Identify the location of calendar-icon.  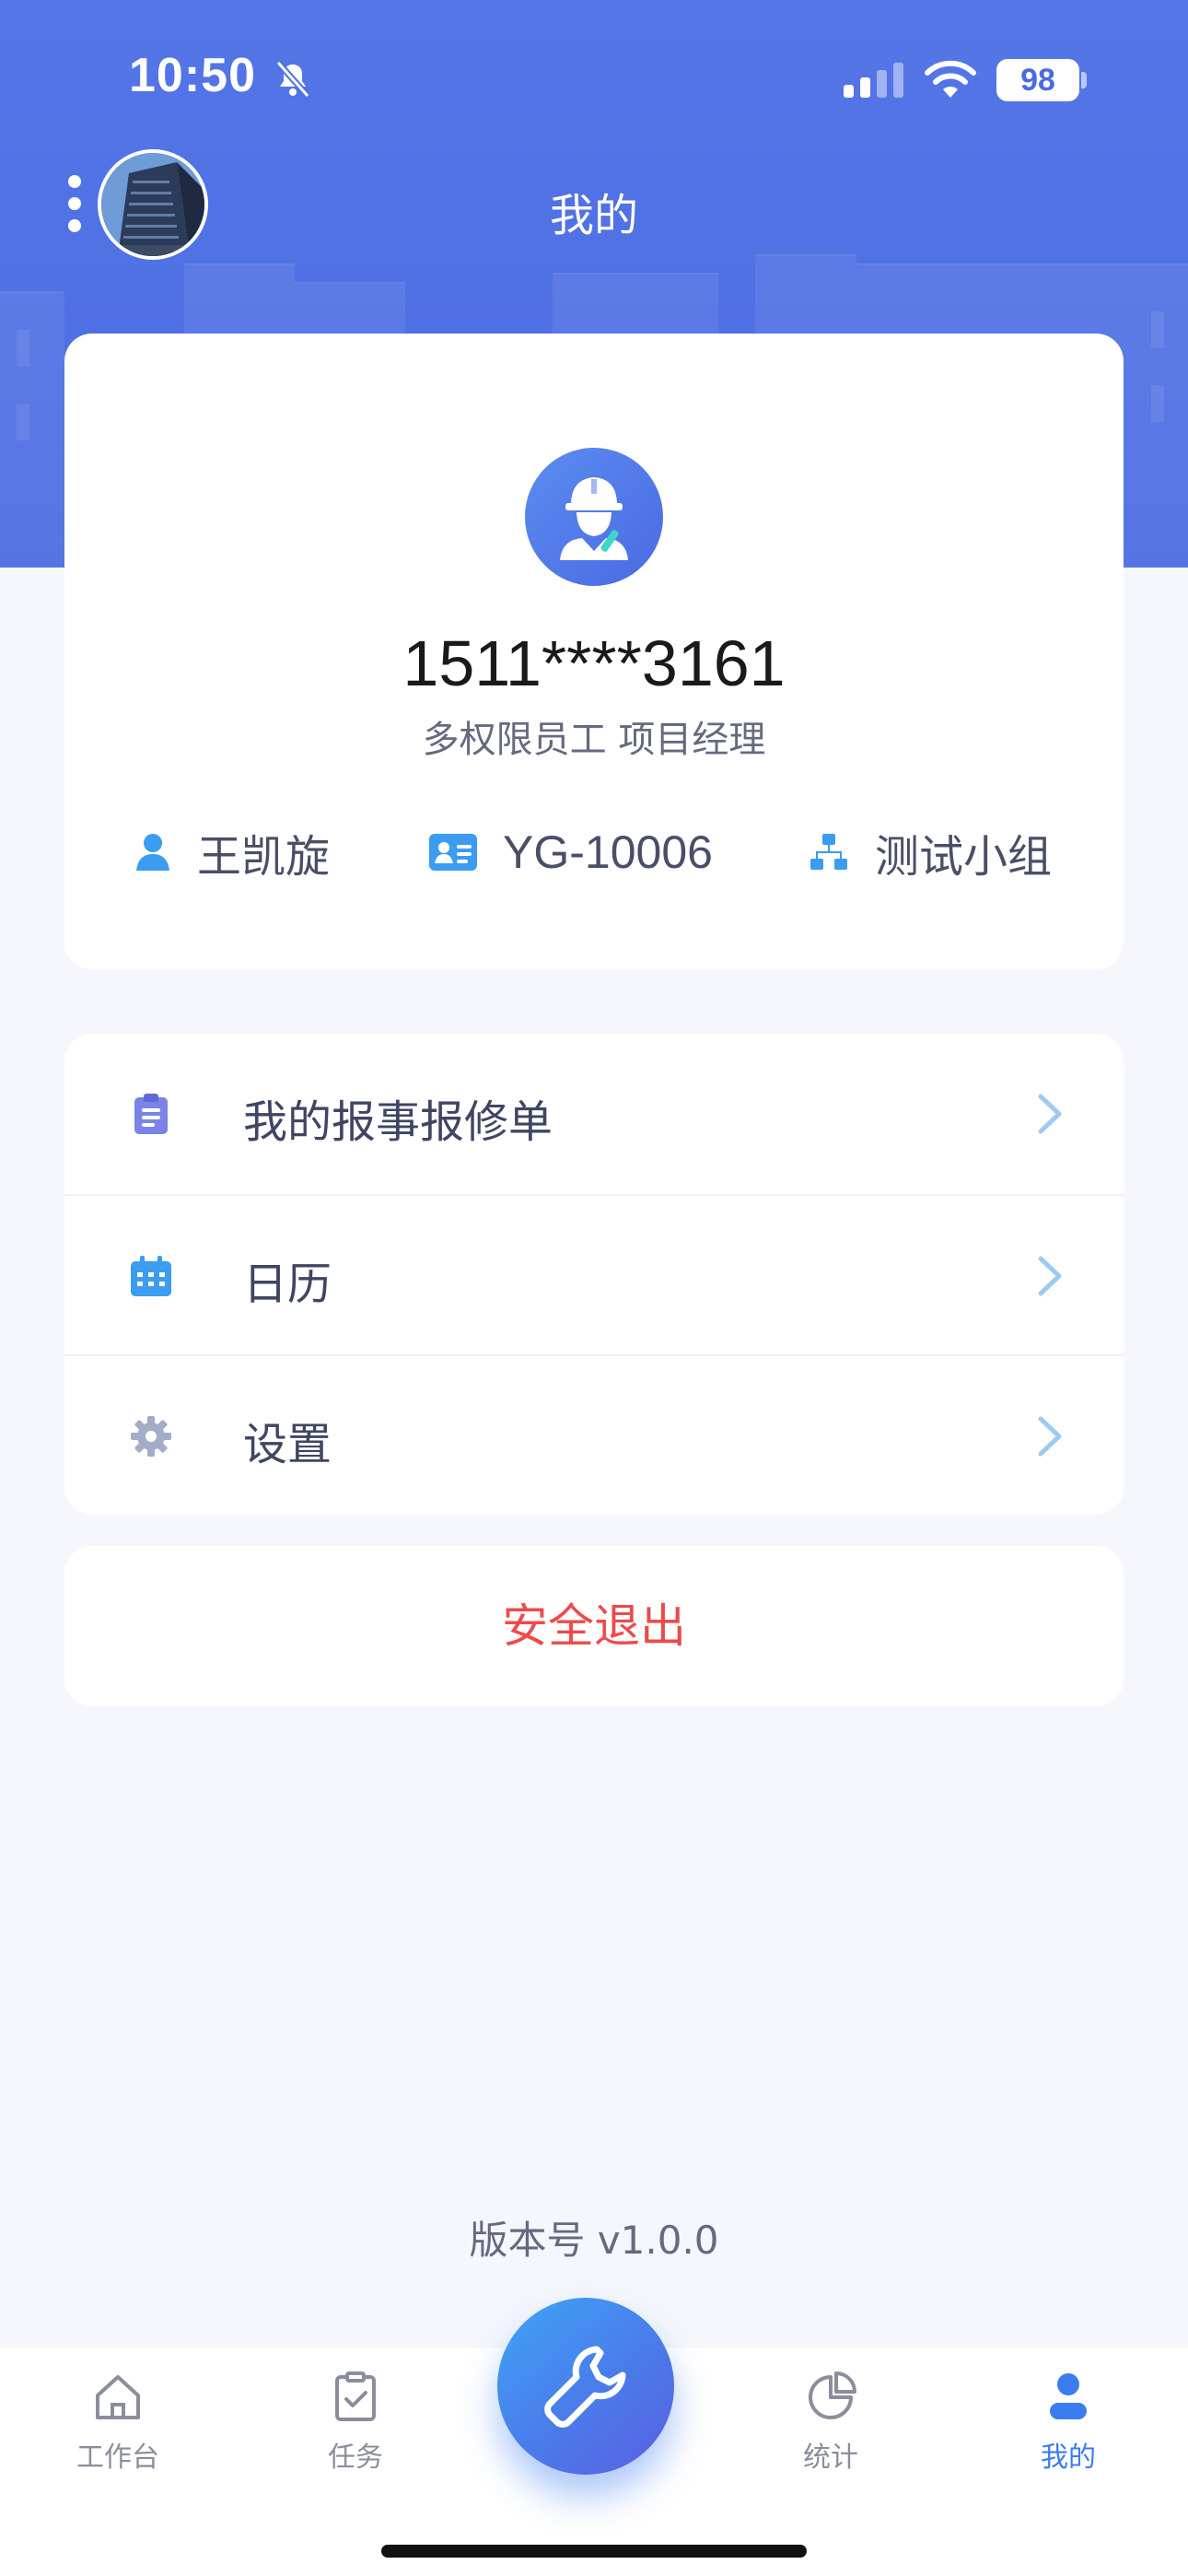
(151, 1276).